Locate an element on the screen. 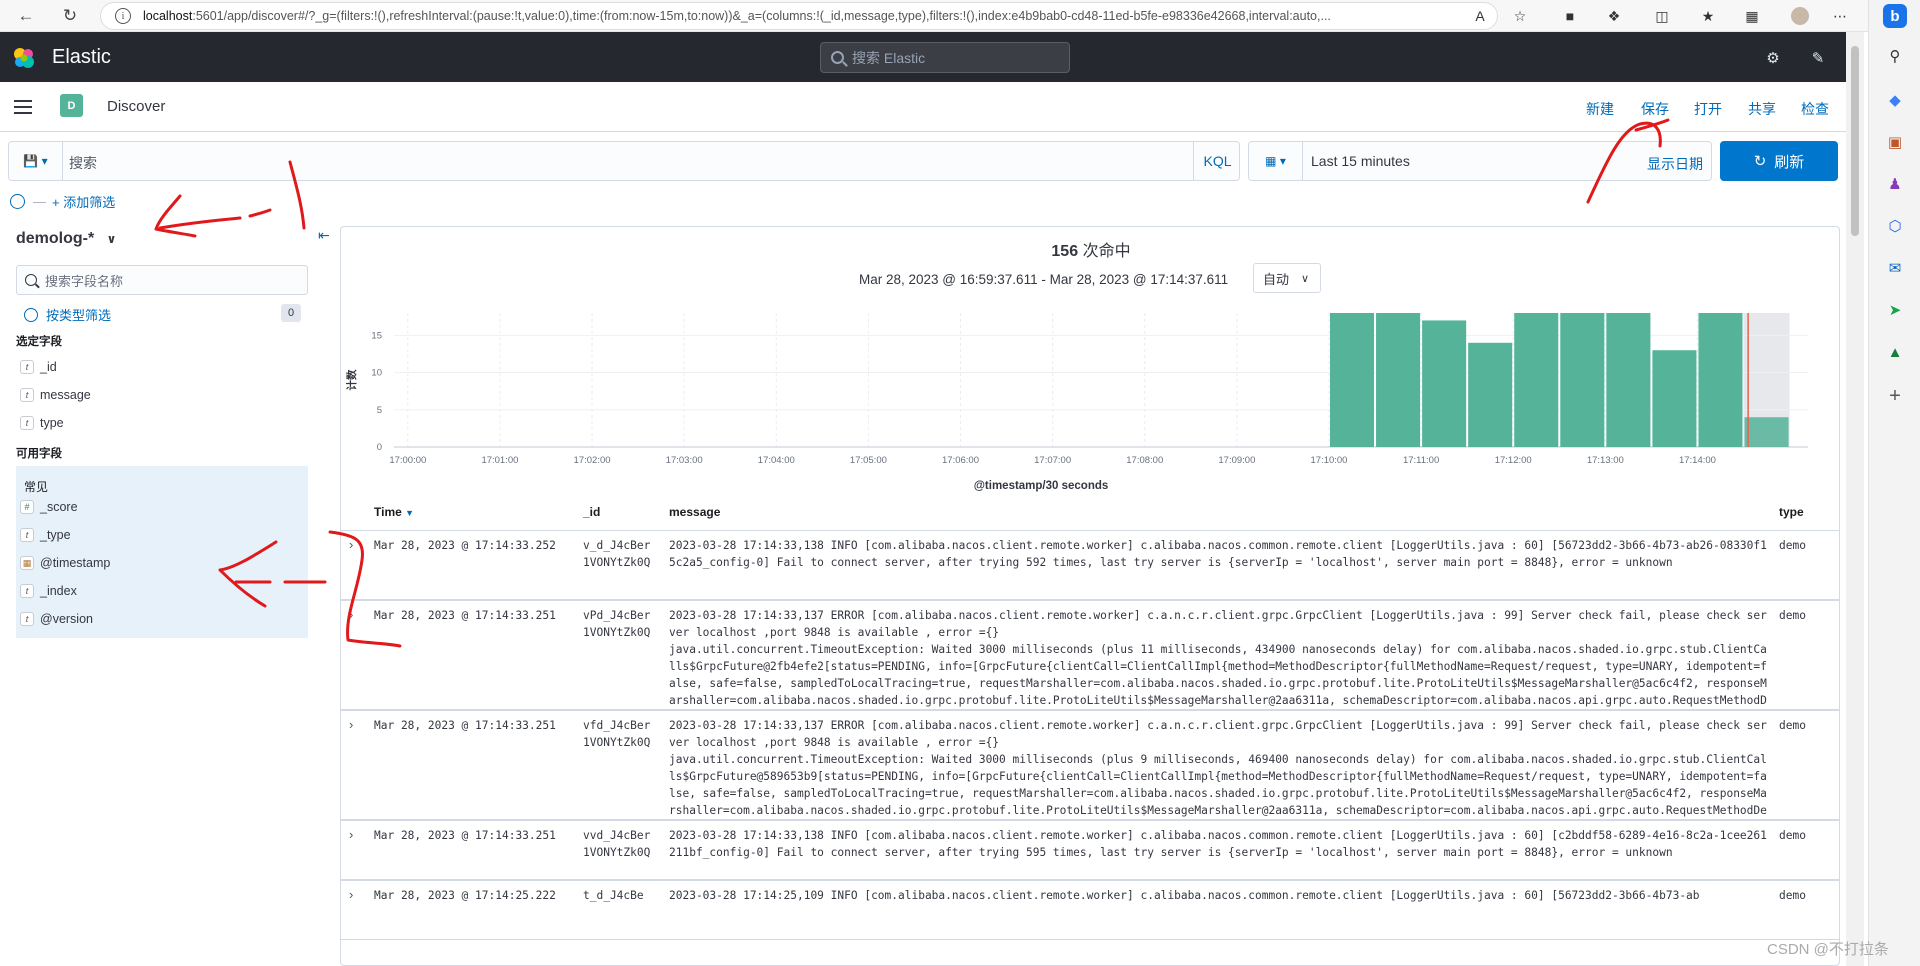 This screenshot has width=1920, height=966. briefcase-icon: ▣ is located at coordinates (1895, 142).